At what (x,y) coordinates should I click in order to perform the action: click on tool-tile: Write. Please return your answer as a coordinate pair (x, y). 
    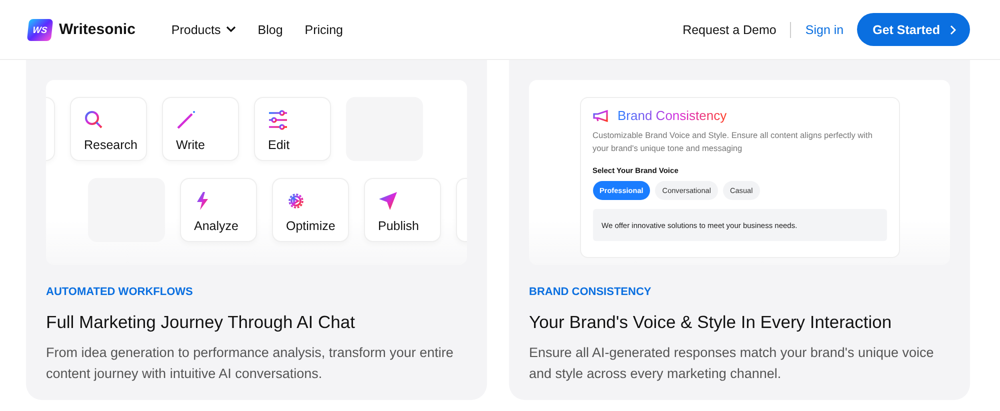
    Looking at the image, I should click on (200, 129).